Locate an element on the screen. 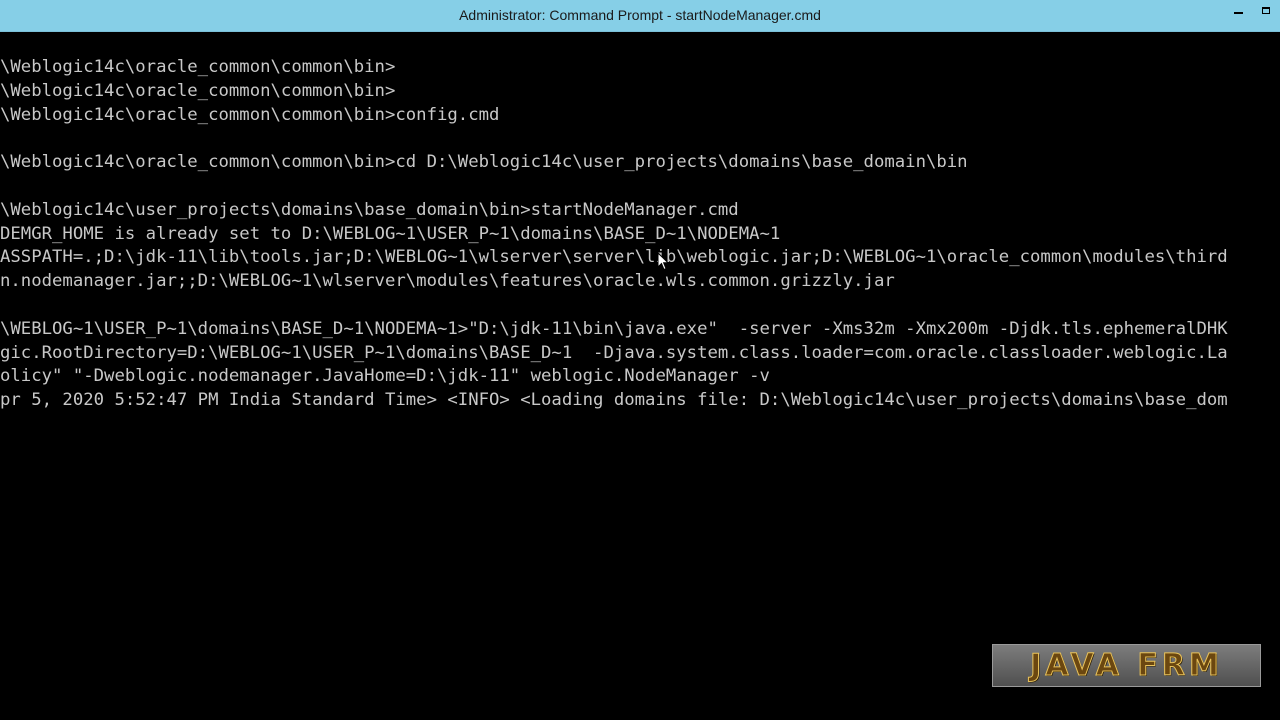  maximize-icon is located at coordinates (1266, 10).